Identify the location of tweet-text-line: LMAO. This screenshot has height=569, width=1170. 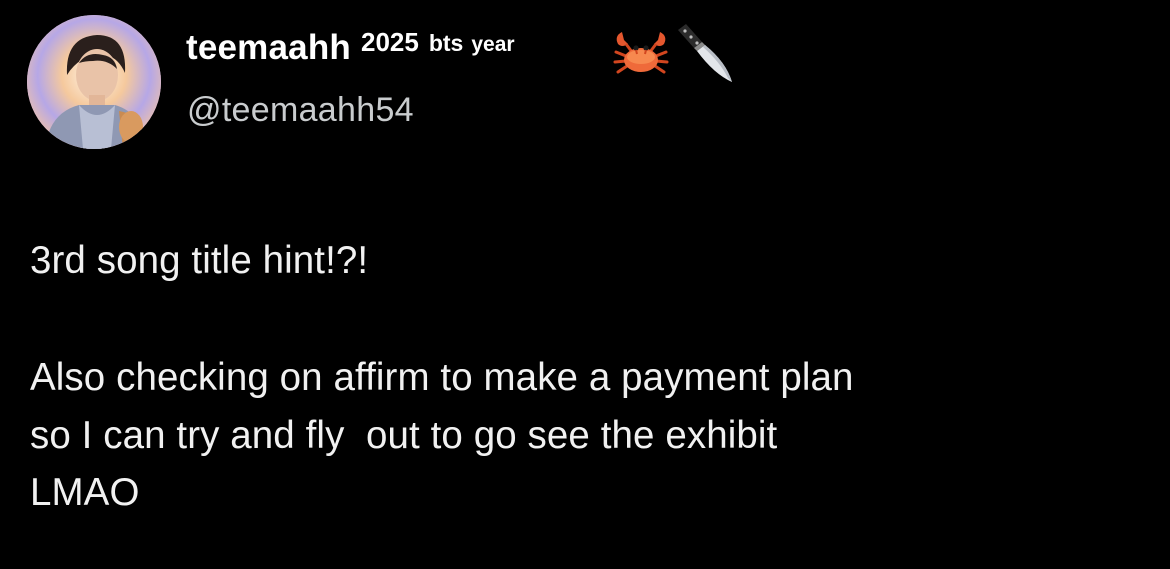
(85, 492).